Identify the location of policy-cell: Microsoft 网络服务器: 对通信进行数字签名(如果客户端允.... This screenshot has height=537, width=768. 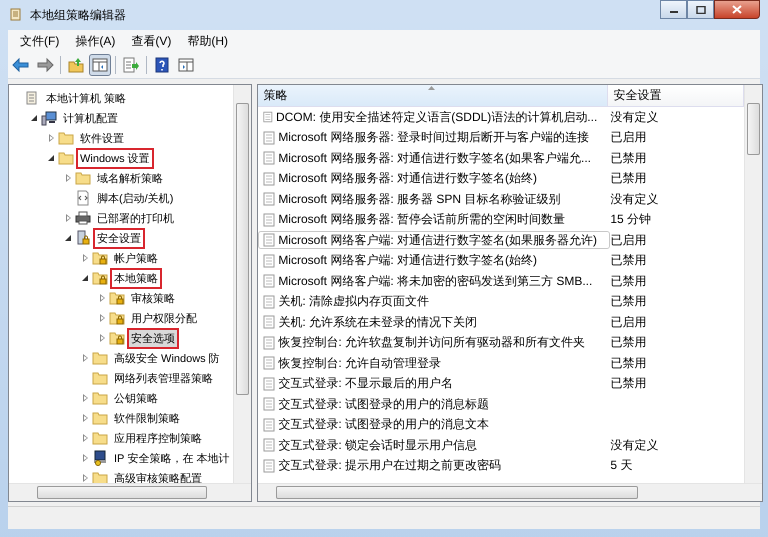
(428, 158).